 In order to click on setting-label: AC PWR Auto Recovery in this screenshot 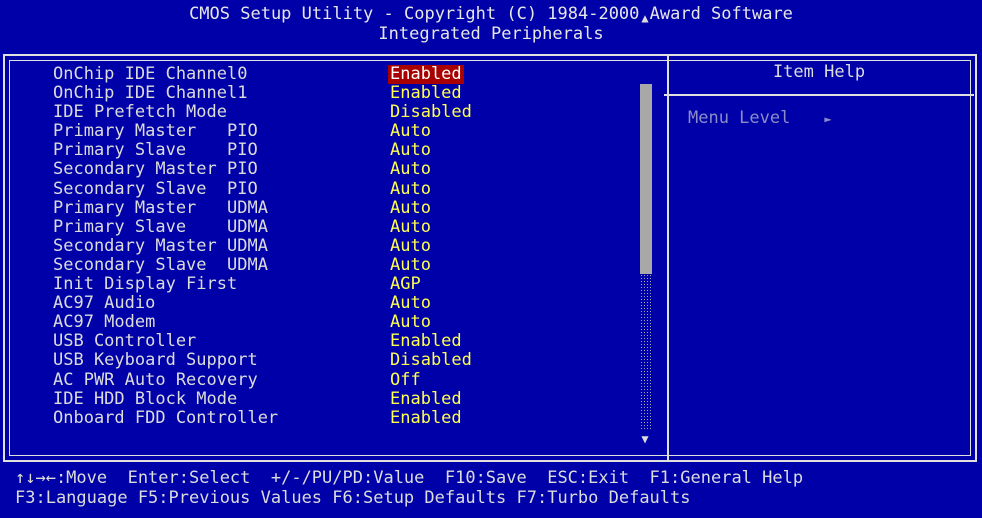, I will do `click(155, 379)`.